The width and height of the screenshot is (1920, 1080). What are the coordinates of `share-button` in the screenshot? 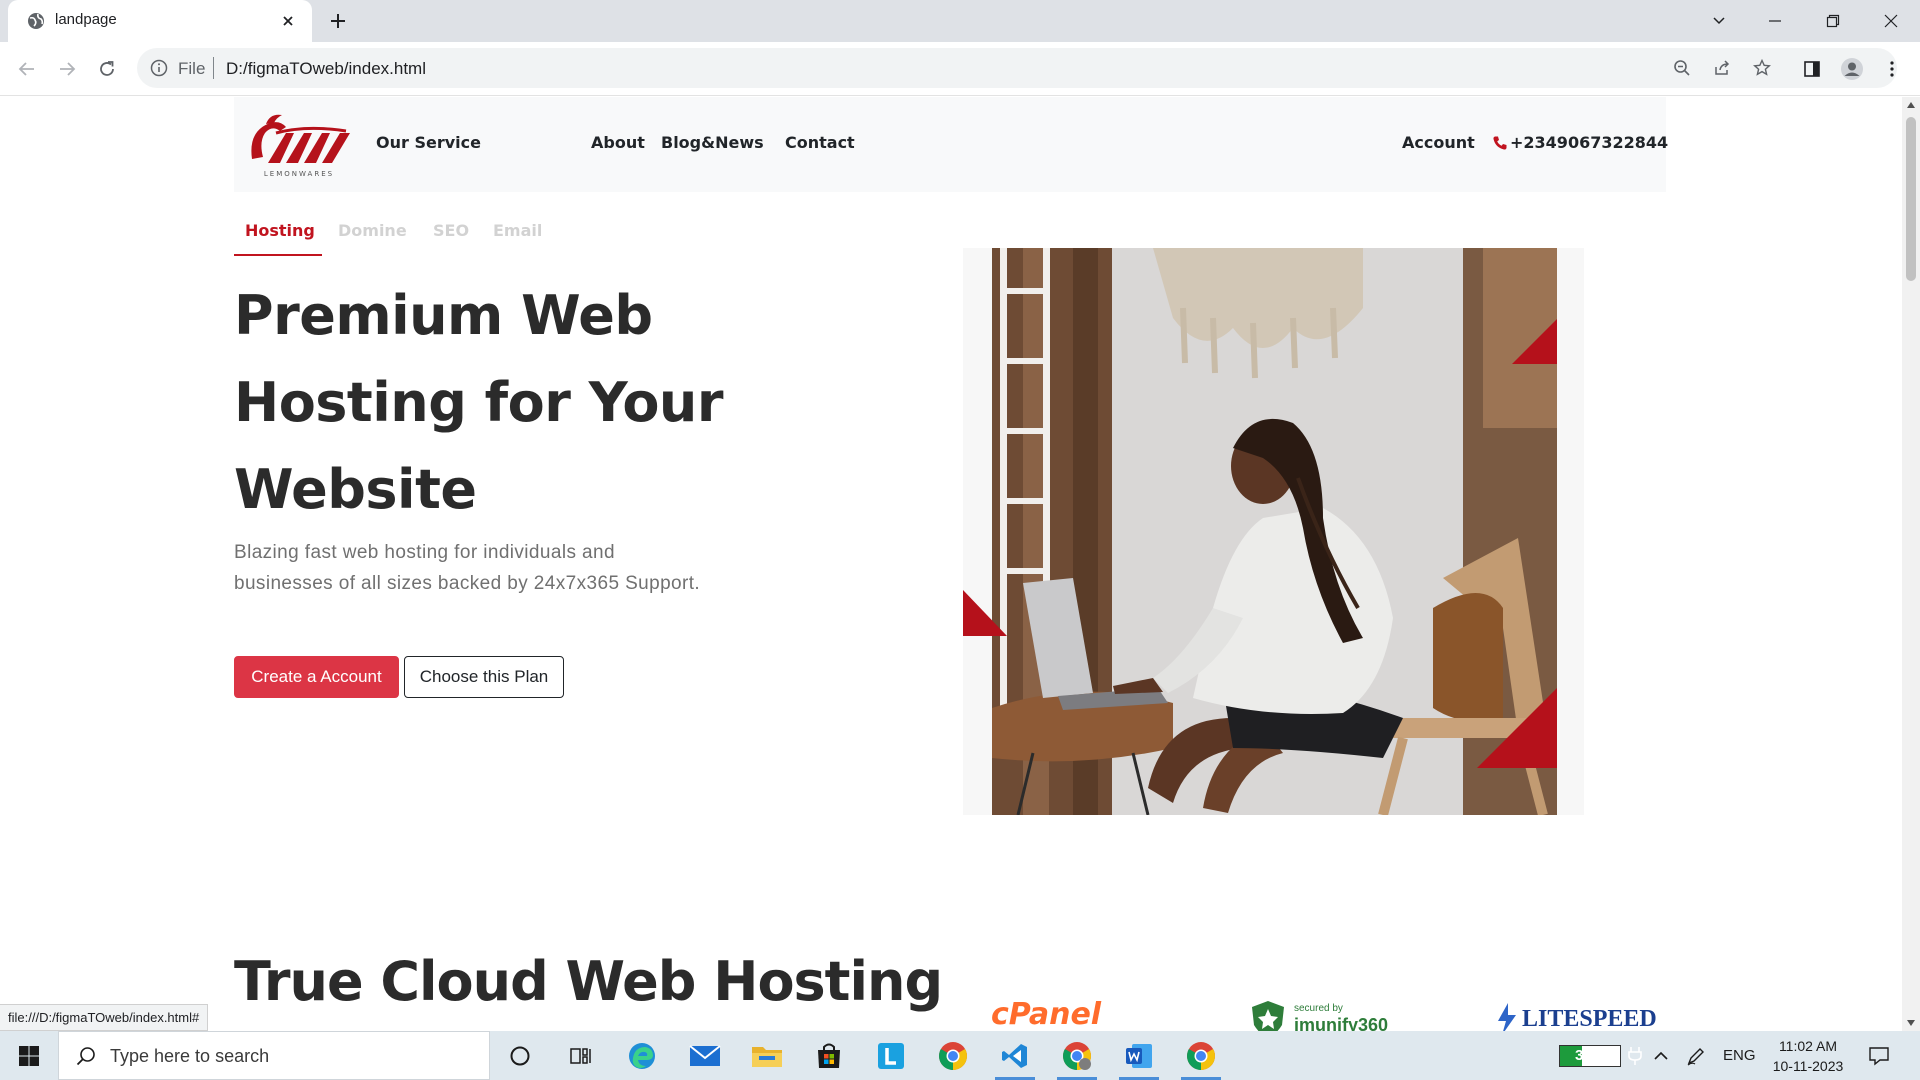 It's located at (1722, 68).